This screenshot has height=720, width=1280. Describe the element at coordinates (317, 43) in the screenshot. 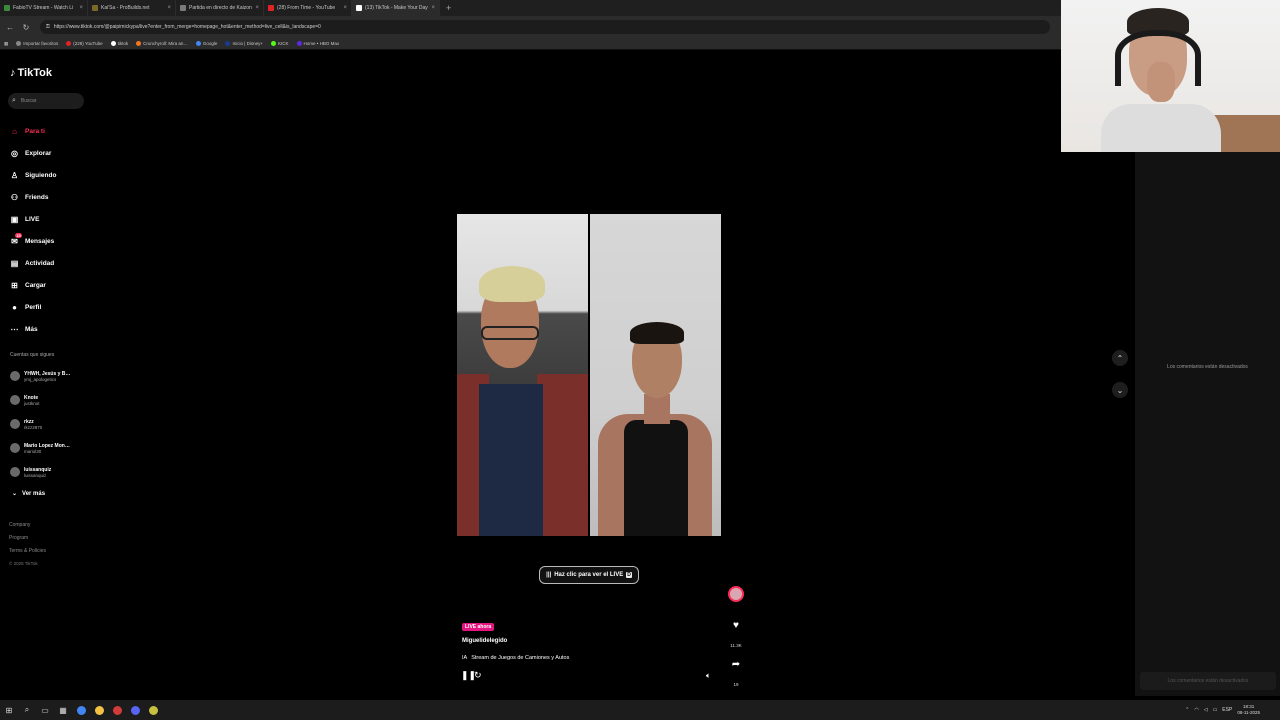

I see `bookmark-item: Home • HBO Max` at that location.